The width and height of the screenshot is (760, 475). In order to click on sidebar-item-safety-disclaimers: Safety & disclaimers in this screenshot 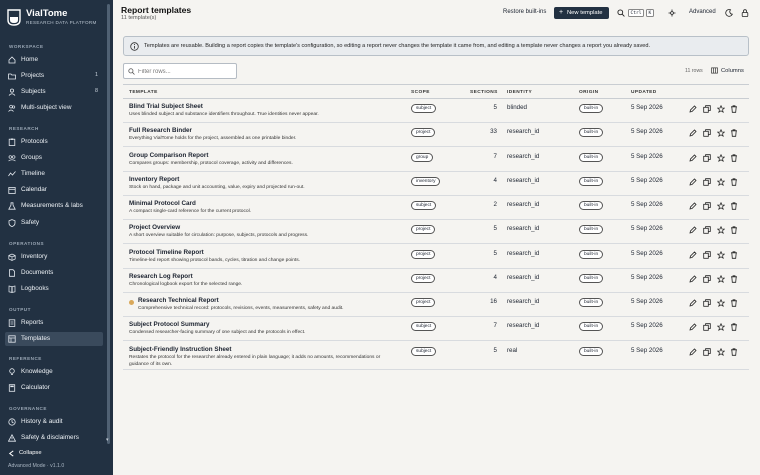, I will do `click(54, 438)`.